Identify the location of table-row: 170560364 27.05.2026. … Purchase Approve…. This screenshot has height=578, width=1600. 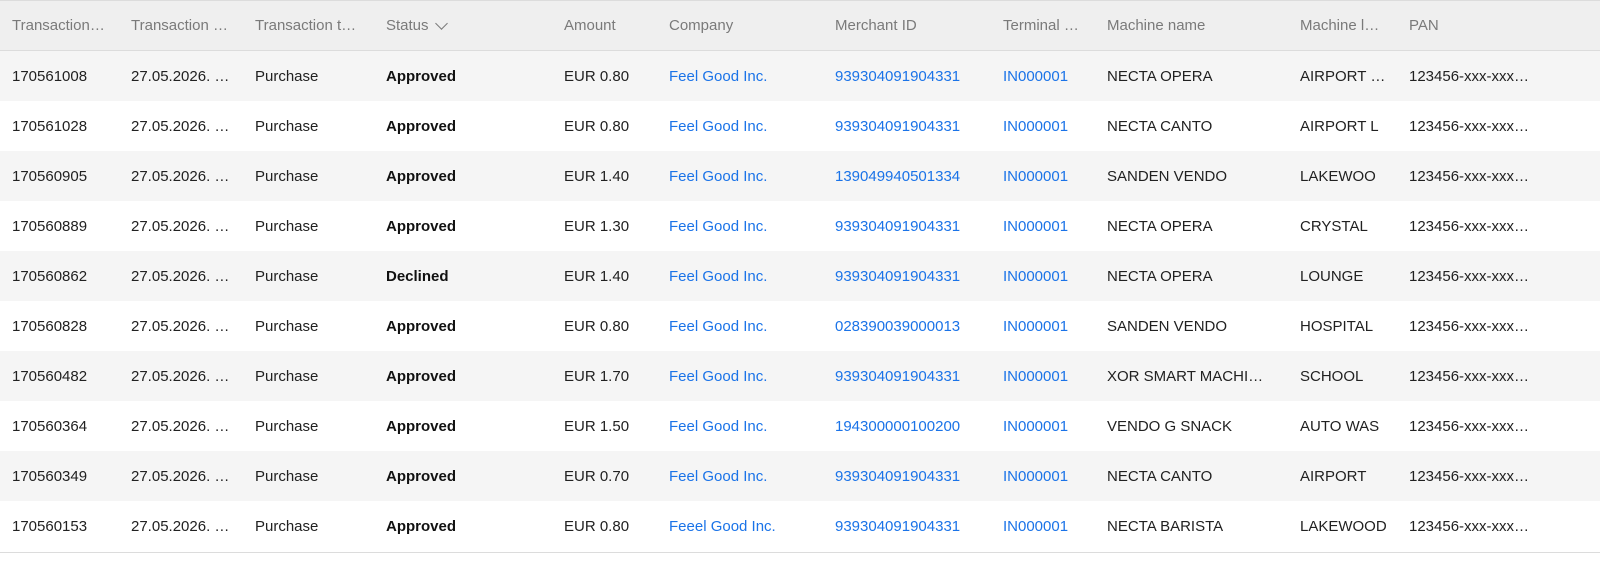
(800, 426).